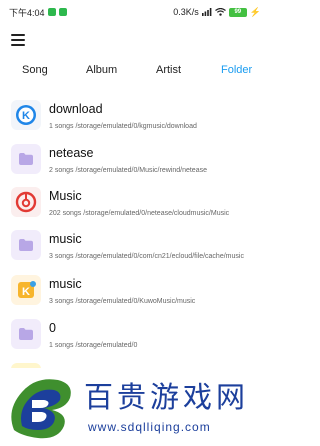 Image resolution: width=320 pixels, height=446 pixels. Describe the element at coordinates (236, 70) in the screenshot. I see `tab-folder: Folder` at that location.